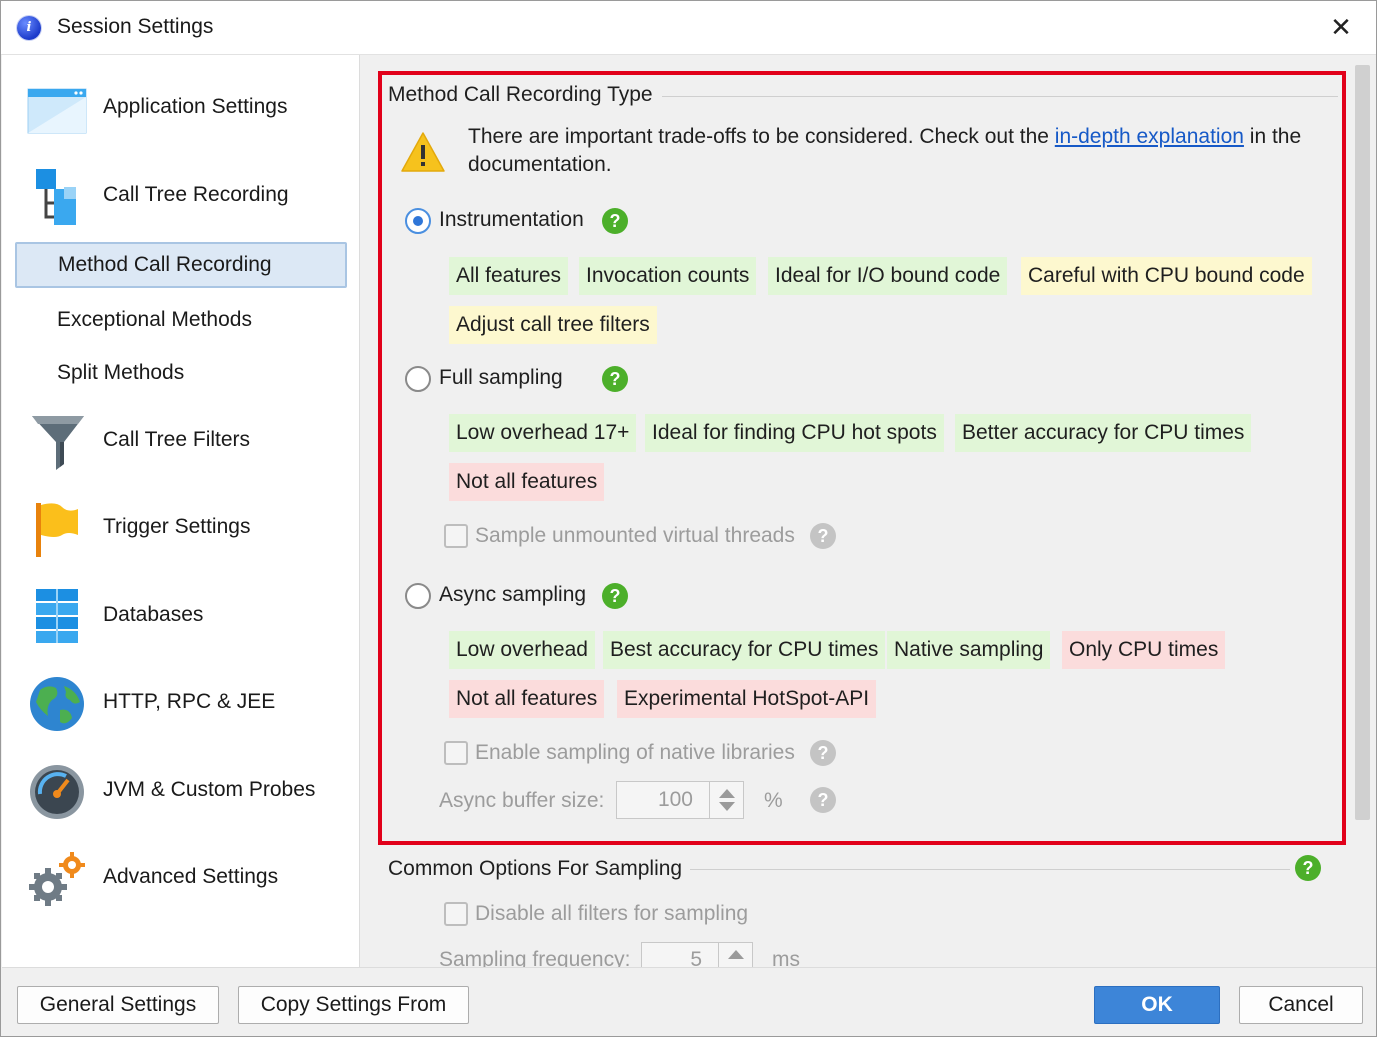 The image size is (1377, 1037). Describe the element at coordinates (418, 221) in the screenshot. I see `instrumentation-radio` at that location.